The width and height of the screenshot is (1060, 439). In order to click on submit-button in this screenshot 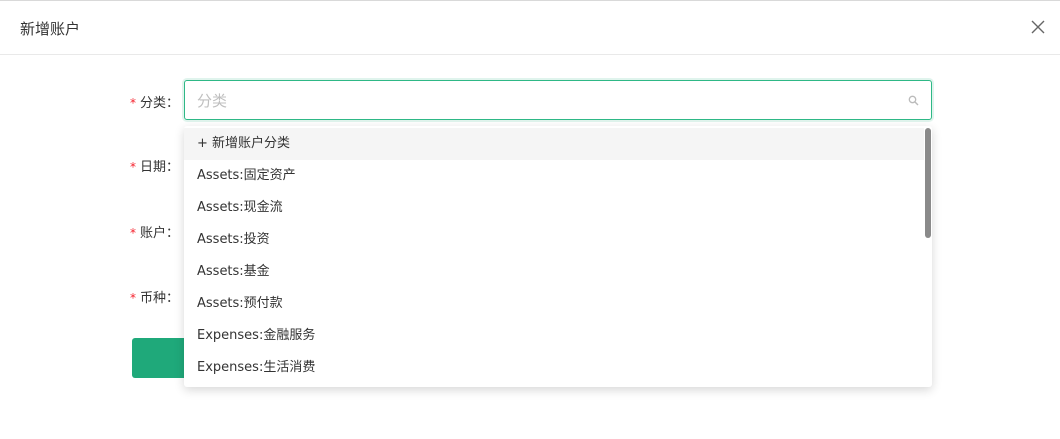, I will do `click(162, 358)`.